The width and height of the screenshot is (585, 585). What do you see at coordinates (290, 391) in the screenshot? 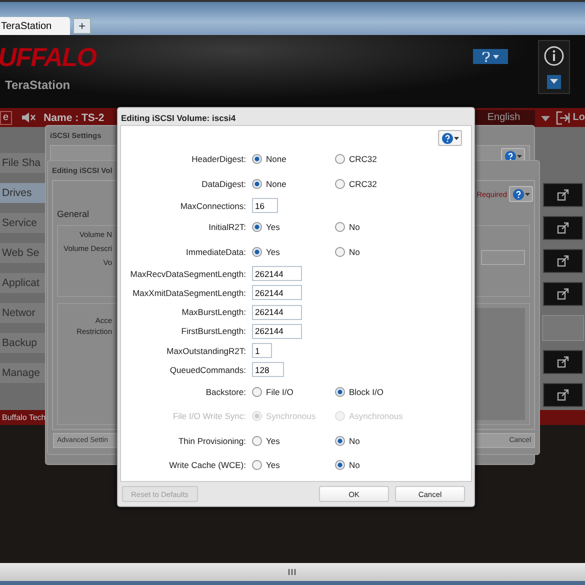
I see `radio-option: File I/O` at bounding box center [290, 391].